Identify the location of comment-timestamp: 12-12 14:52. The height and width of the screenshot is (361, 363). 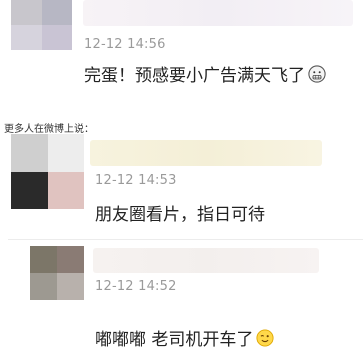
(136, 286).